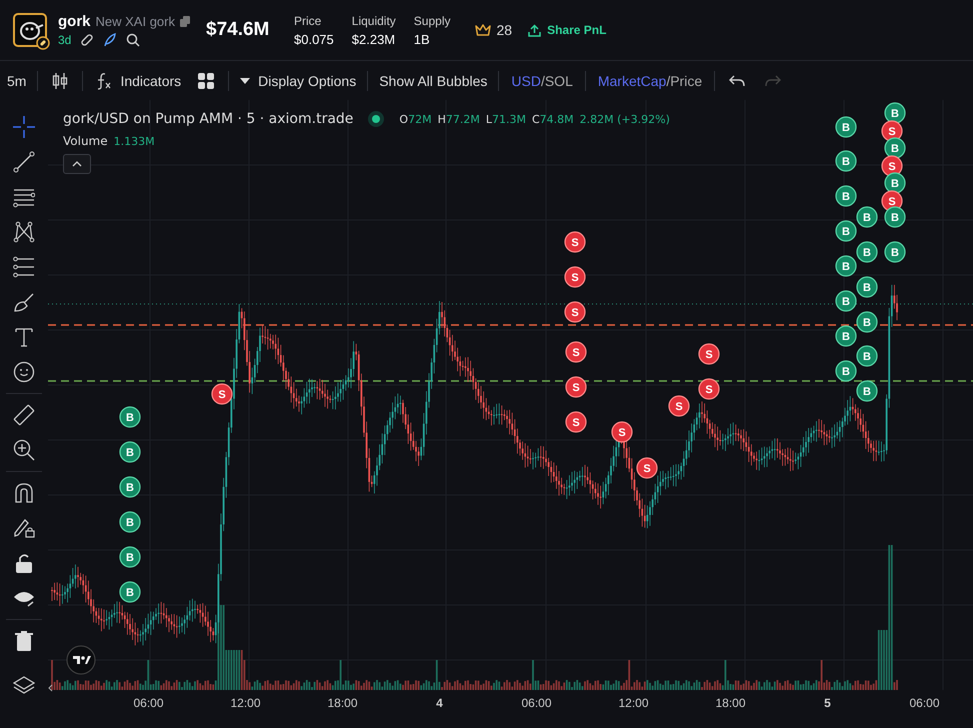 The width and height of the screenshot is (973, 728). I want to click on show-bubbles-button: Show All Bubbles, so click(433, 80).